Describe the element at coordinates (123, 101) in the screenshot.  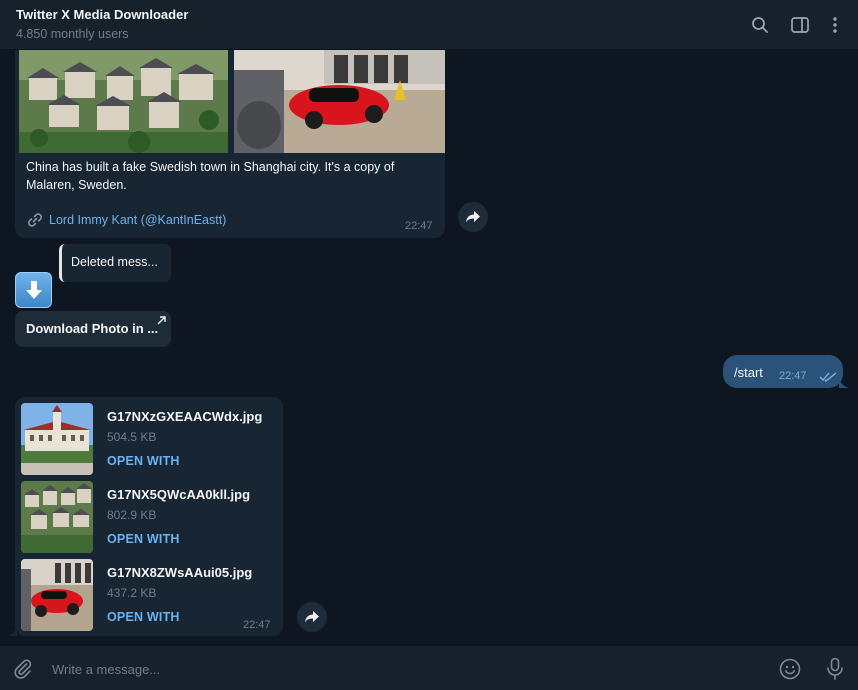
I see `album-photo-town` at that location.